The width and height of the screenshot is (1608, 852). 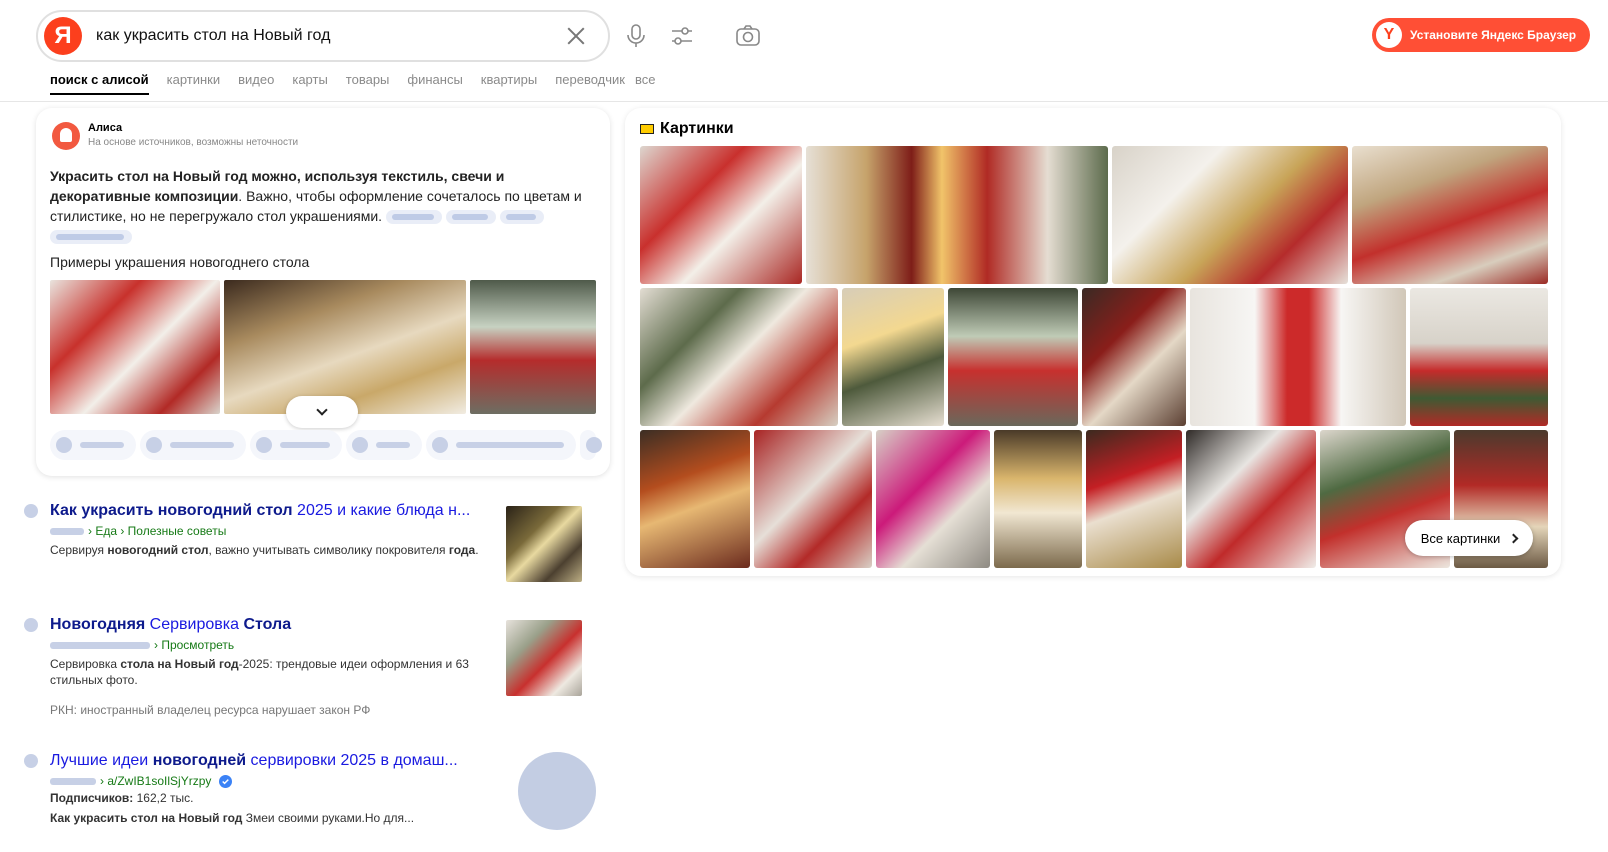 What do you see at coordinates (645, 83) in the screenshot?
I see `tab-all: все` at bounding box center [645, 83].